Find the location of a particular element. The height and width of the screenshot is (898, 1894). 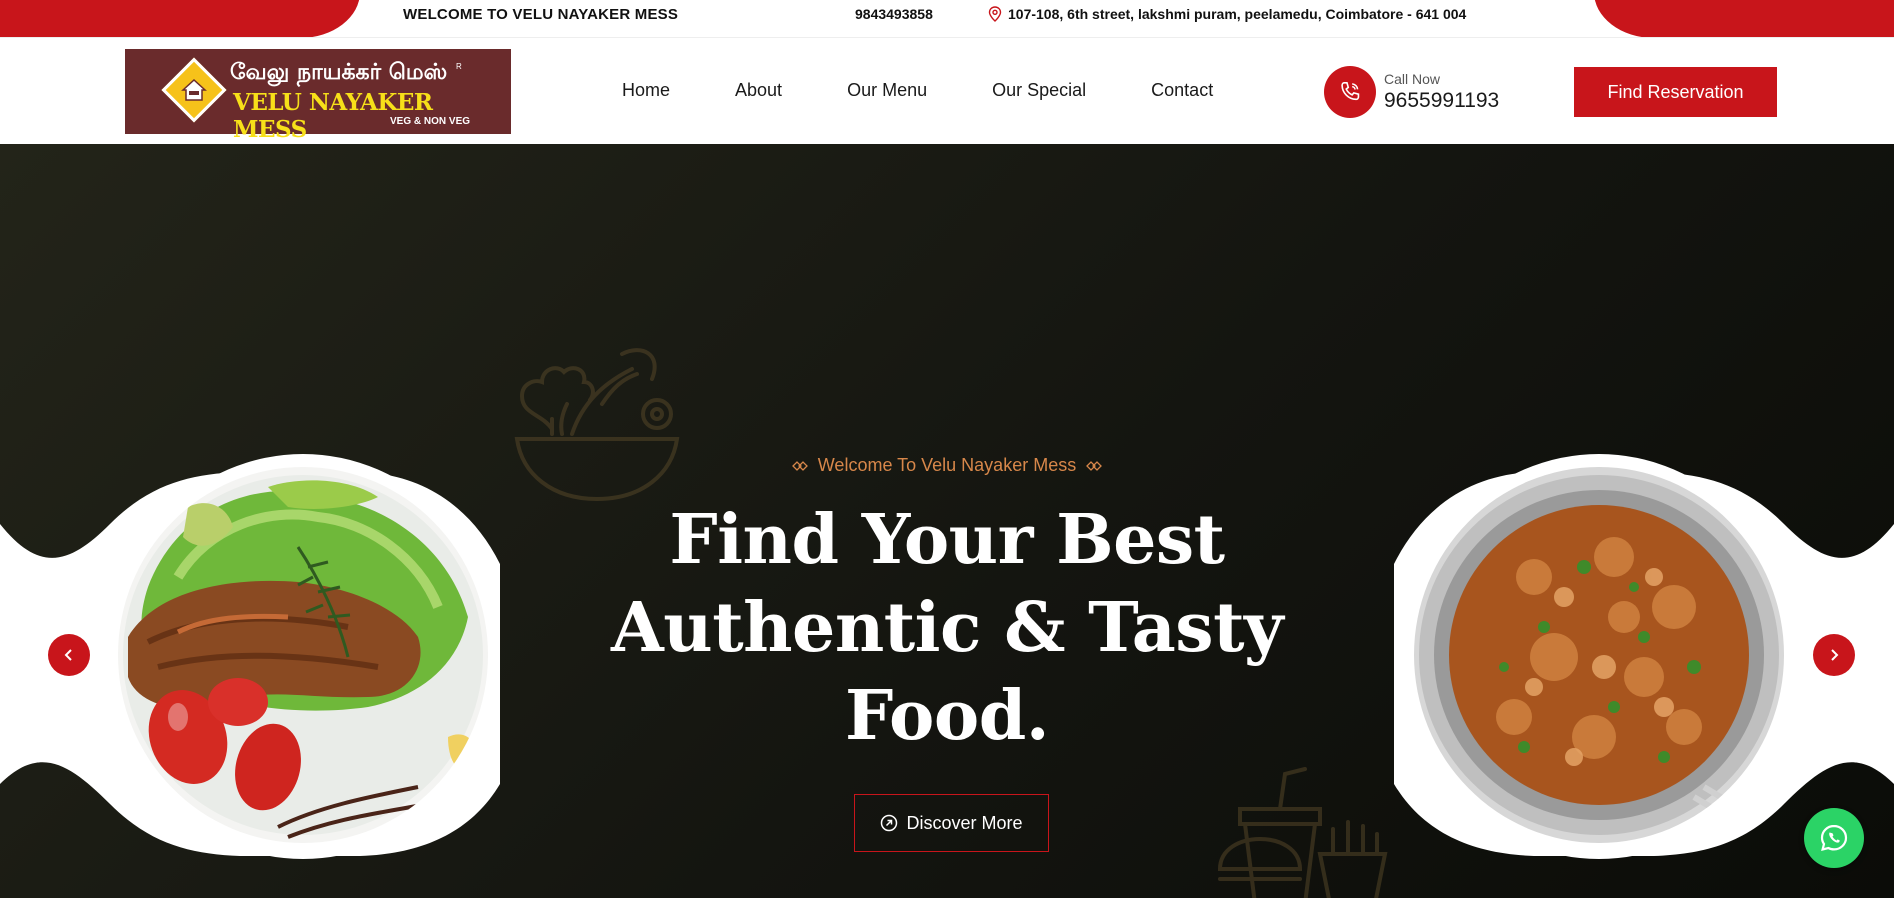

welcome-text: WELCOME TO VELU NAYAKER MESS is located at coordinates (541, 14).